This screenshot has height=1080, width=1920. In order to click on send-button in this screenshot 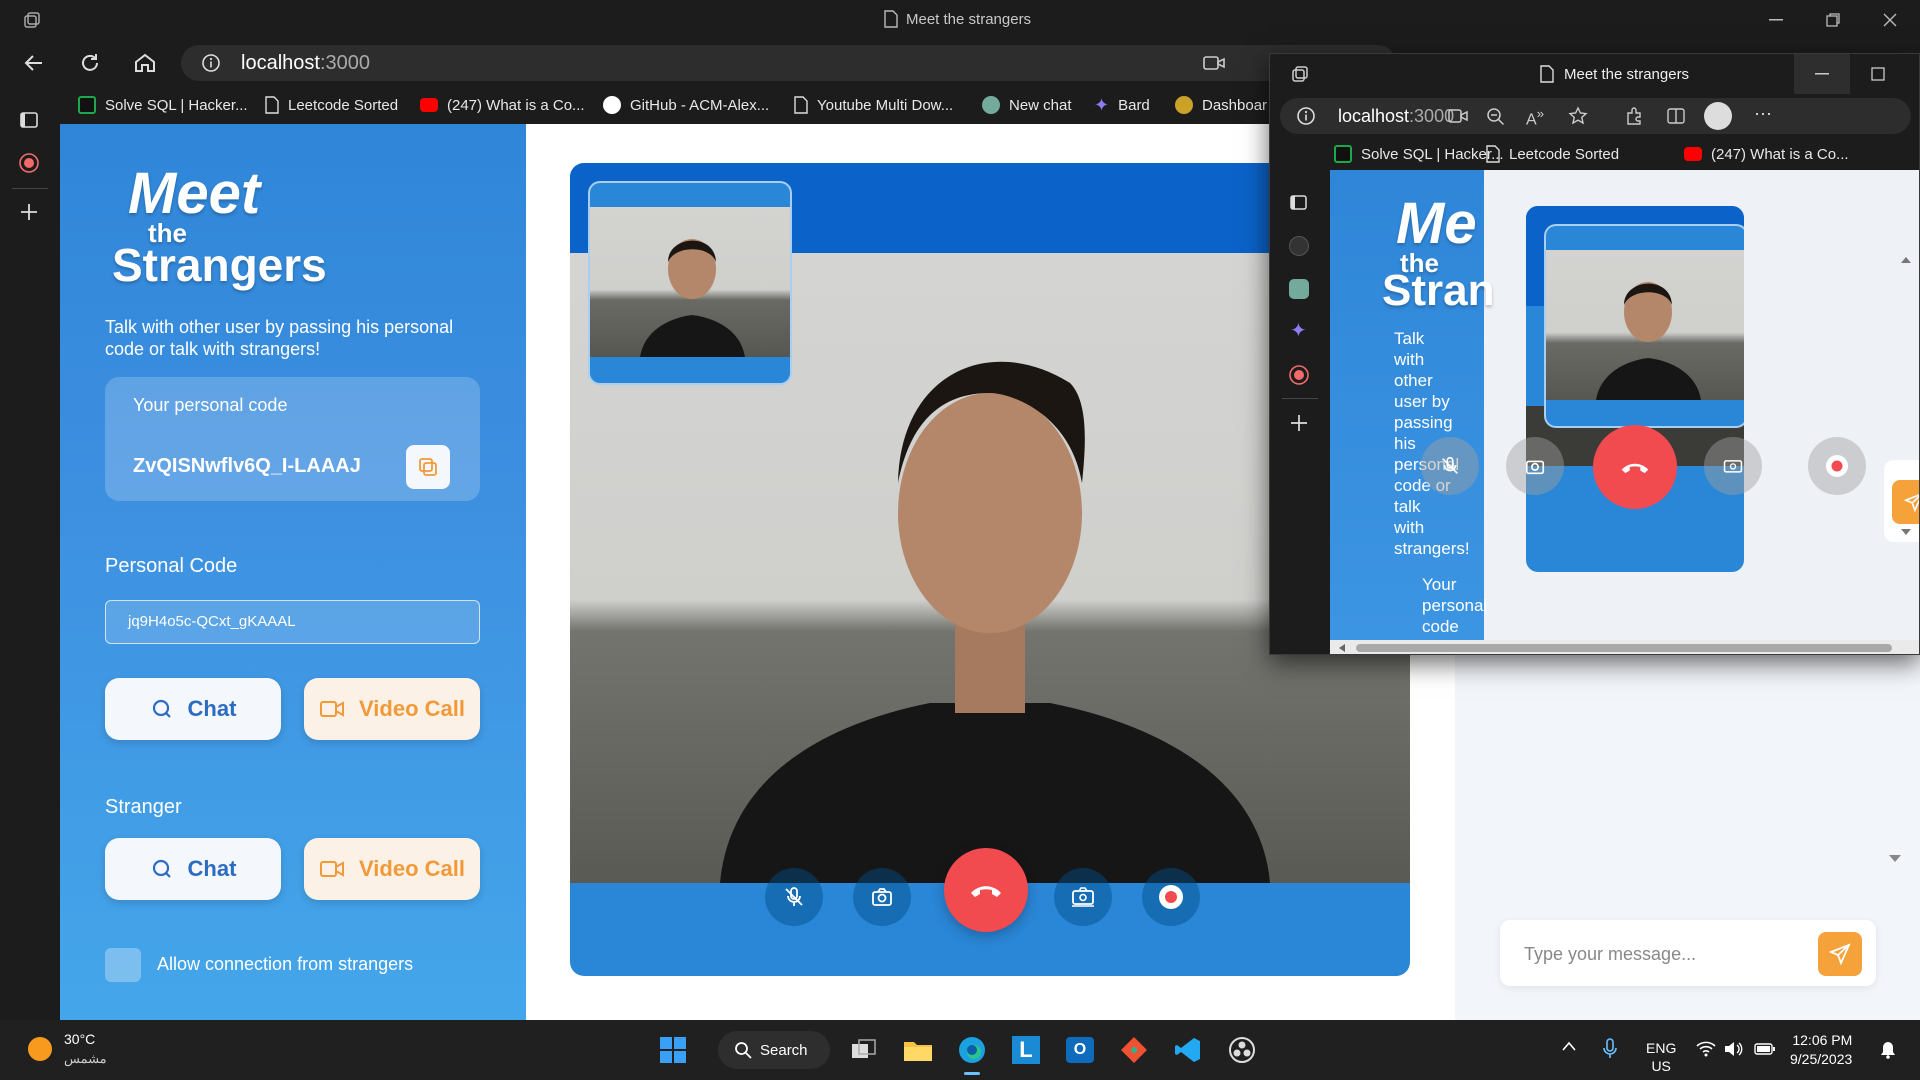, I will do `click(1840, 954)`.